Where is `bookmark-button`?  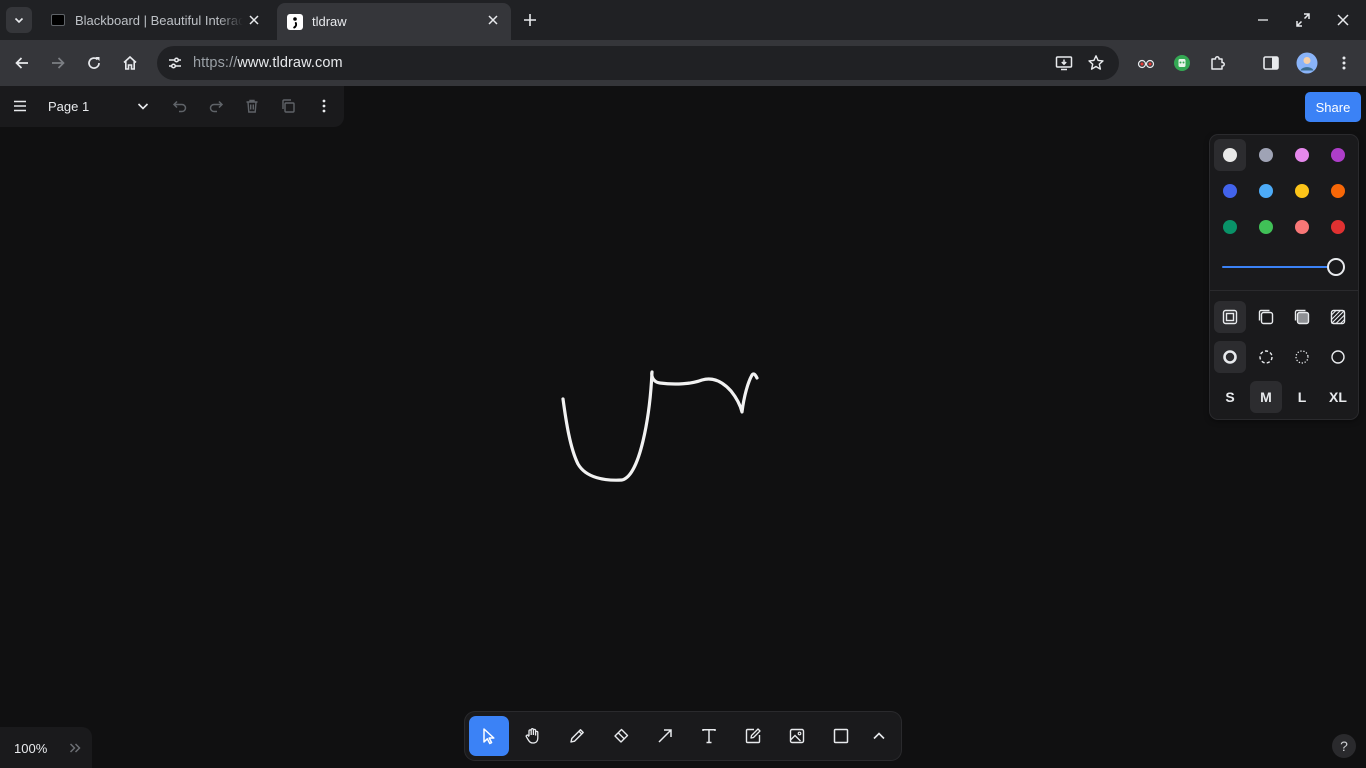 bookmark-button is located at coordinates (1096, 63).